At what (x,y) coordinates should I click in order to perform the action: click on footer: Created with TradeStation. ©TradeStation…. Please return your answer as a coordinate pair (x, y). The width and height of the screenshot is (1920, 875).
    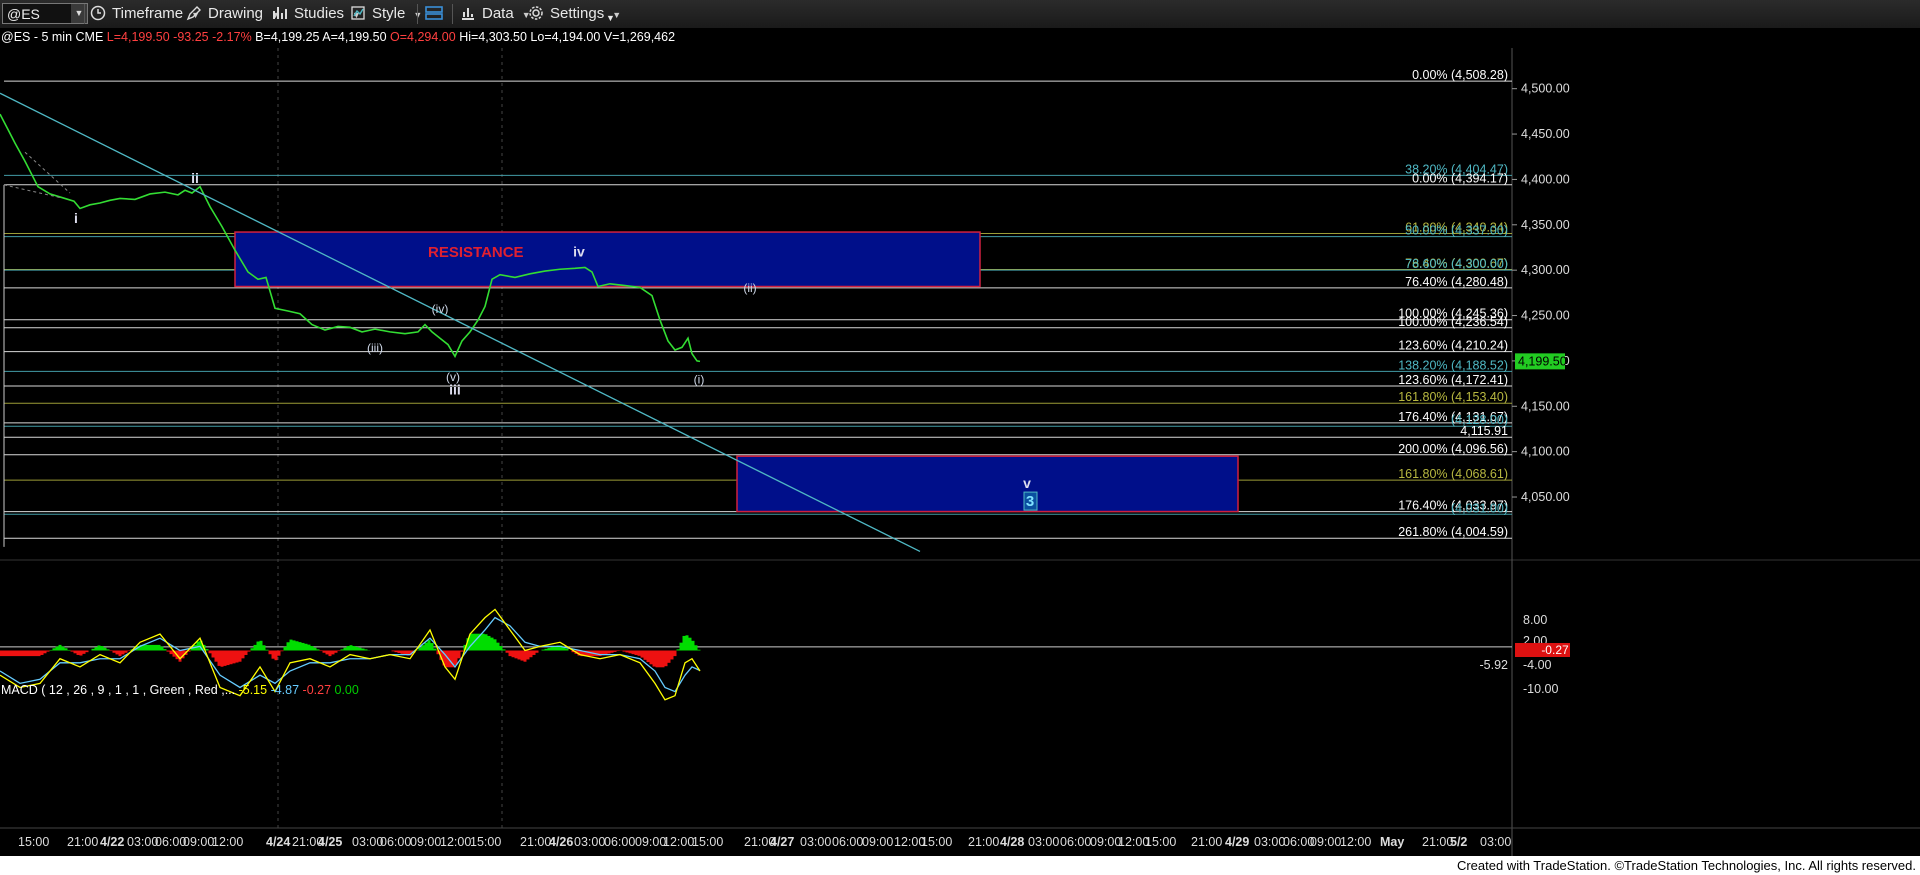
    Looking at the image, I should click on (960, 865).